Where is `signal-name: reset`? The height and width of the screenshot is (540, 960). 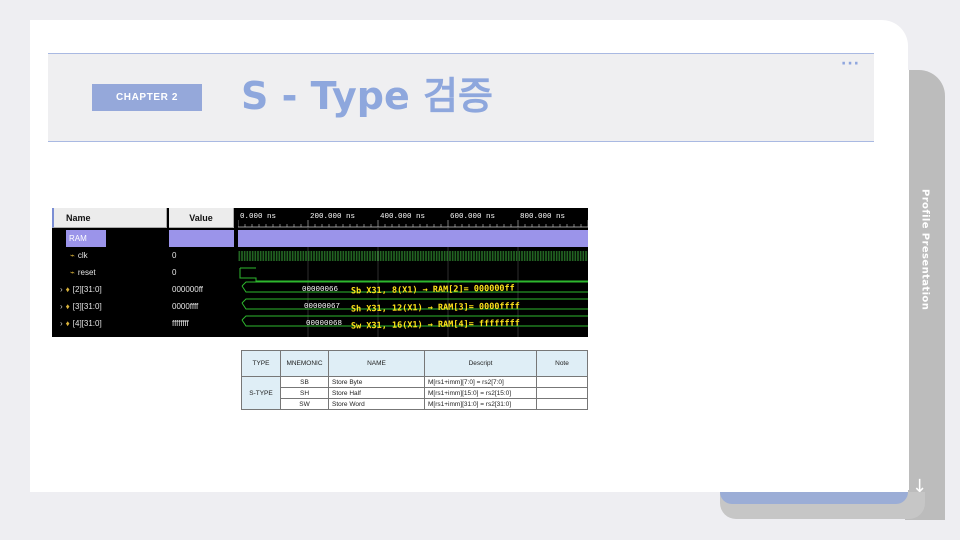
signal-name: reset is located at coordinates (86, 272).